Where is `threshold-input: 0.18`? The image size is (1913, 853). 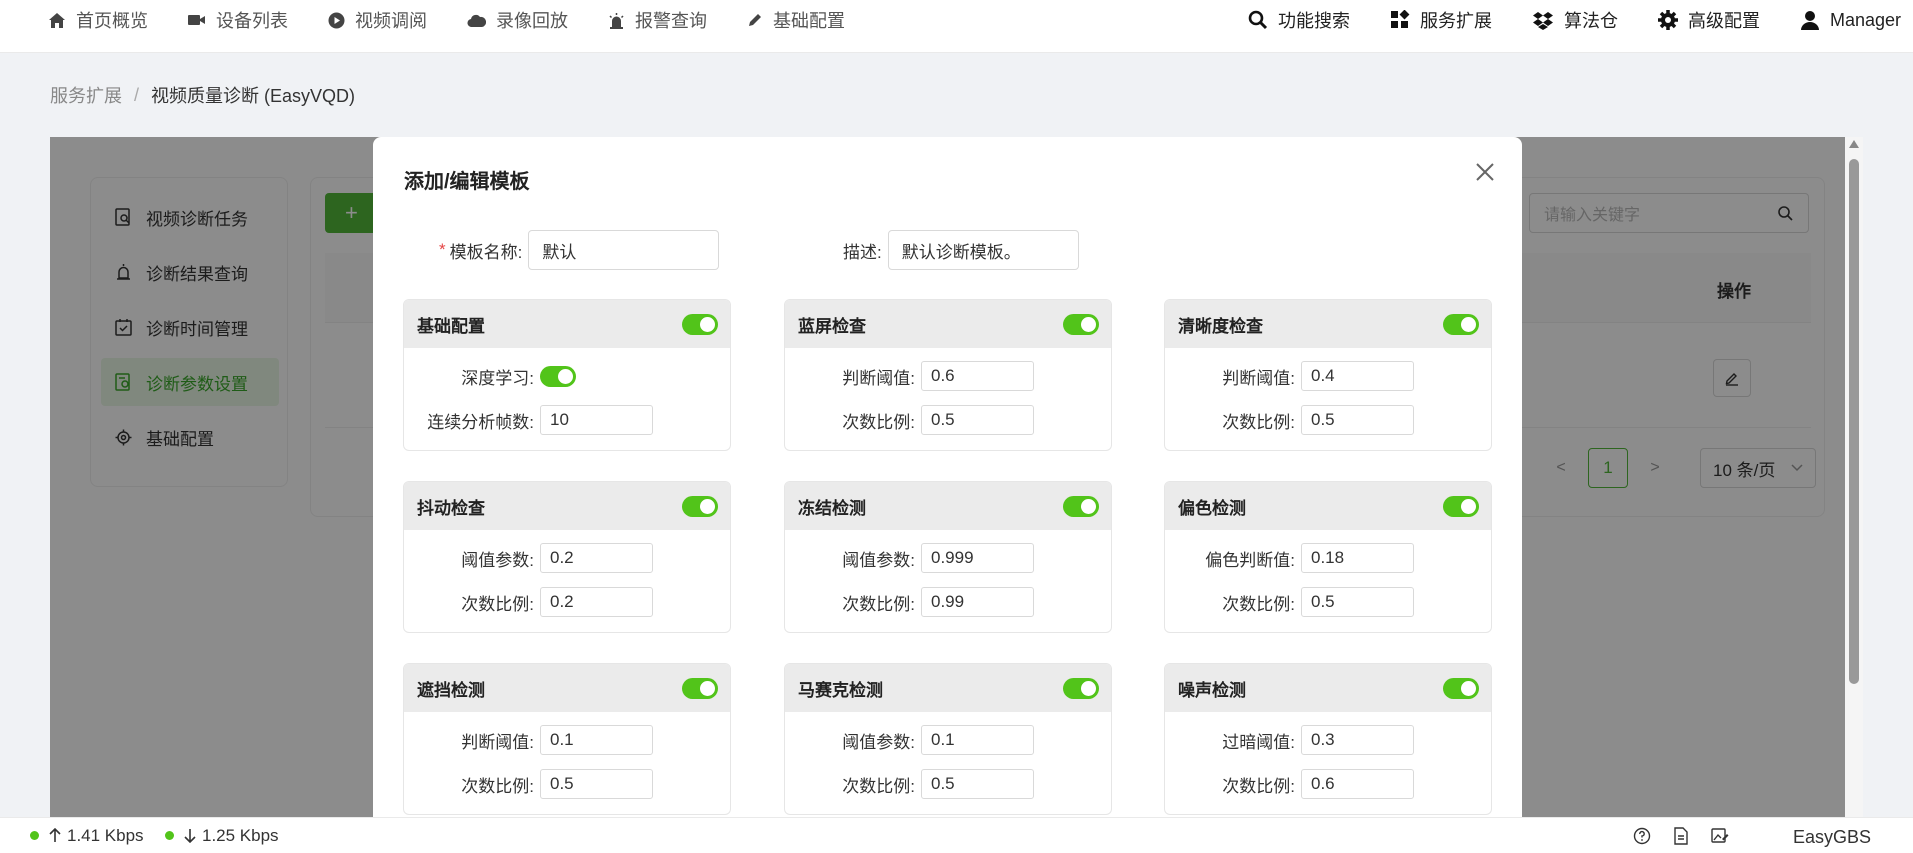 threshold-input: 0.18 is located at coordinates (1357, 558).